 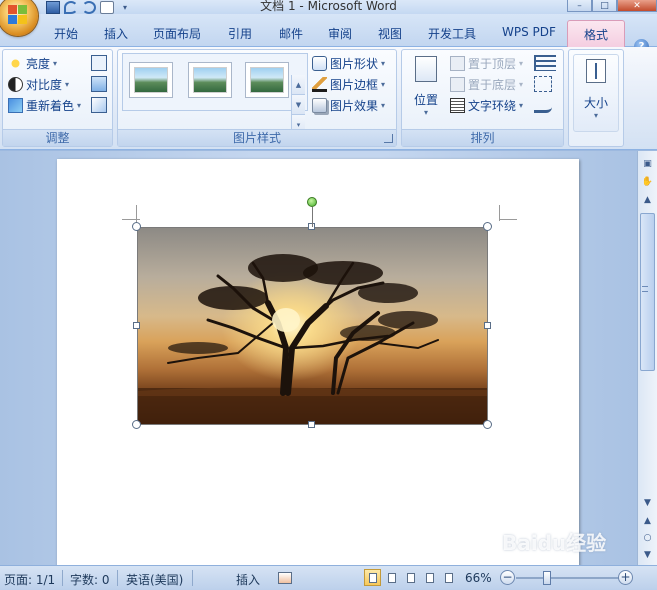 I want to click on status-bar: 页面: 1/1 字数: 0 英语(美国) 插入 66% − +, so click(x=328, y=577).